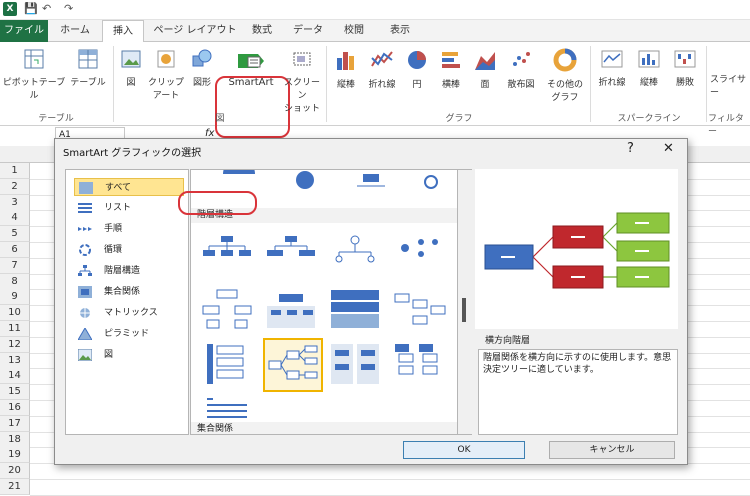 The height and width of the screenshot is (496, 750). Describe the element at coordinates (217, 203) in the screenshot. I see `hierarchy-highlight-circle` at that location.